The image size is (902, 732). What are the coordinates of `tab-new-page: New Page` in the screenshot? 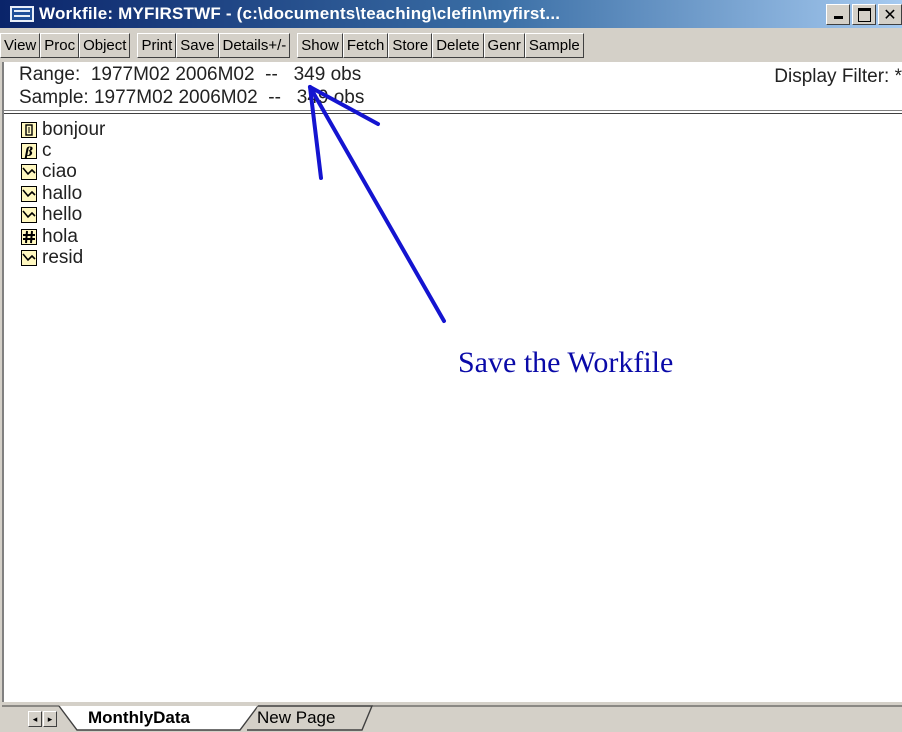 It's located at (296, 718).